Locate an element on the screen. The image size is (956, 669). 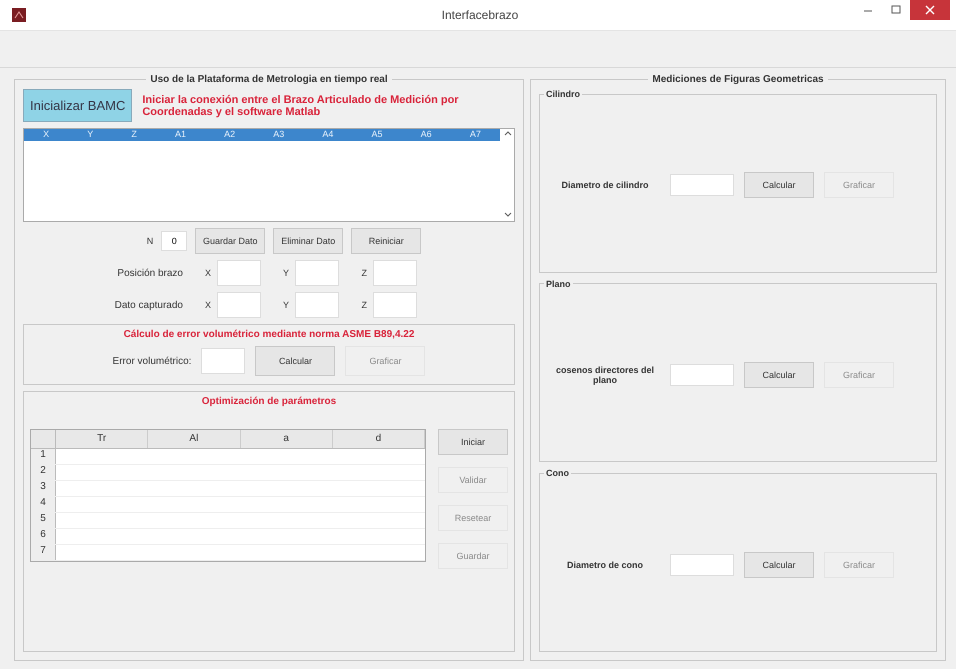
row-number: 7 is located at coordinates (43, 552).